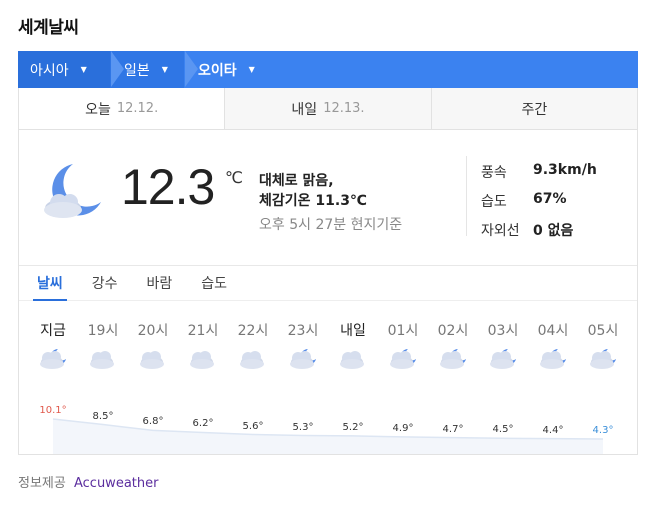 The width and height of the screenshot is (658, 509). What do you see at coordinates (550, 199) in the screenshot?
I see `stat-value: 67%` at bounding box center [550, 199].